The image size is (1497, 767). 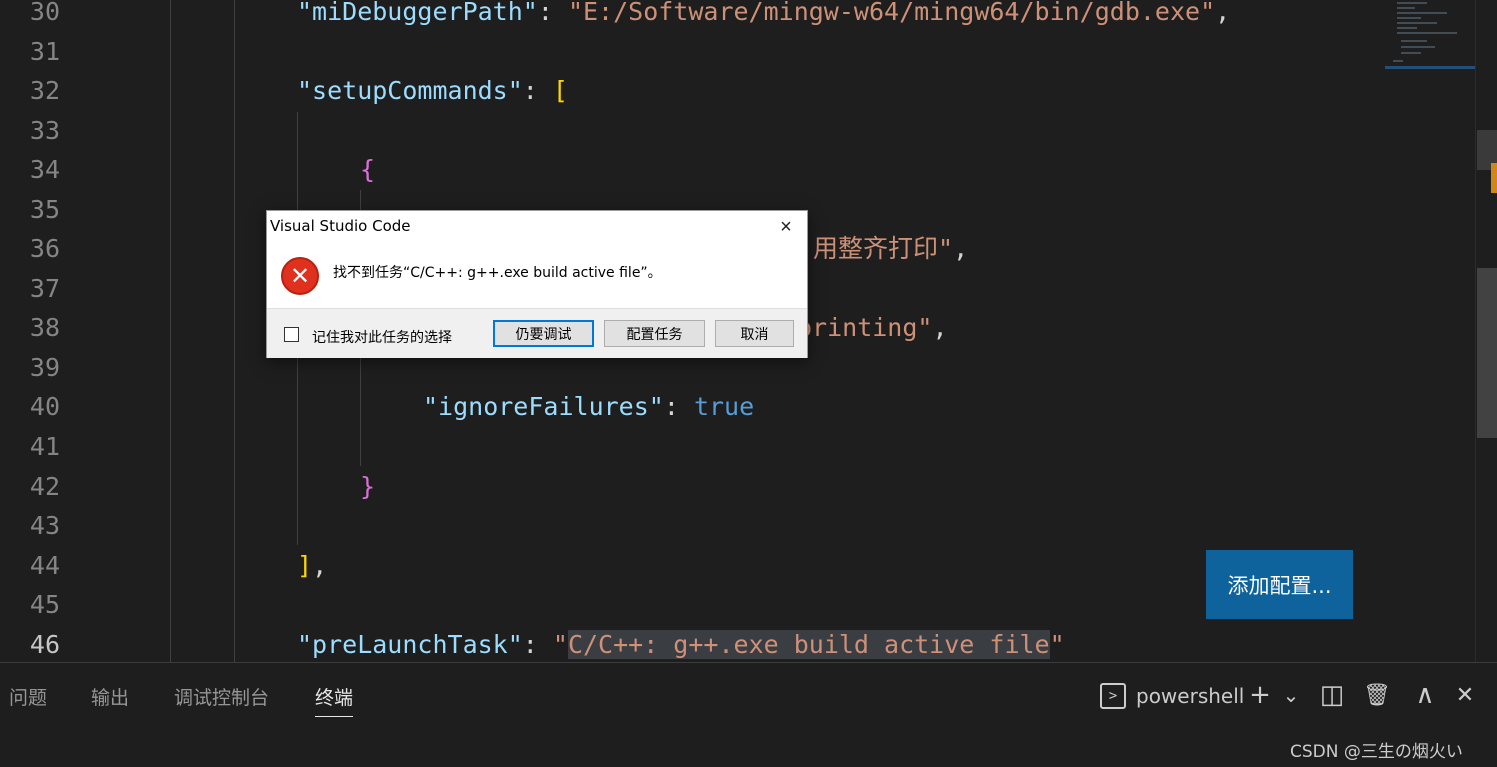 I want to click on json-string-selected: C/C++: g++.exe build active file, so click(x=808, y=644).